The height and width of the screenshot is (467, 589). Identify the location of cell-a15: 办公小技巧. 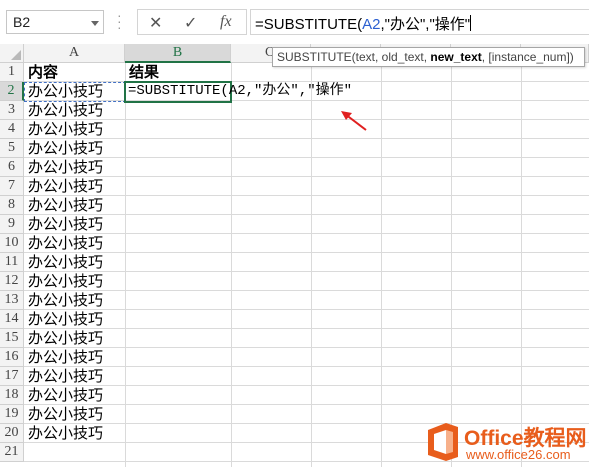
(75, 338).